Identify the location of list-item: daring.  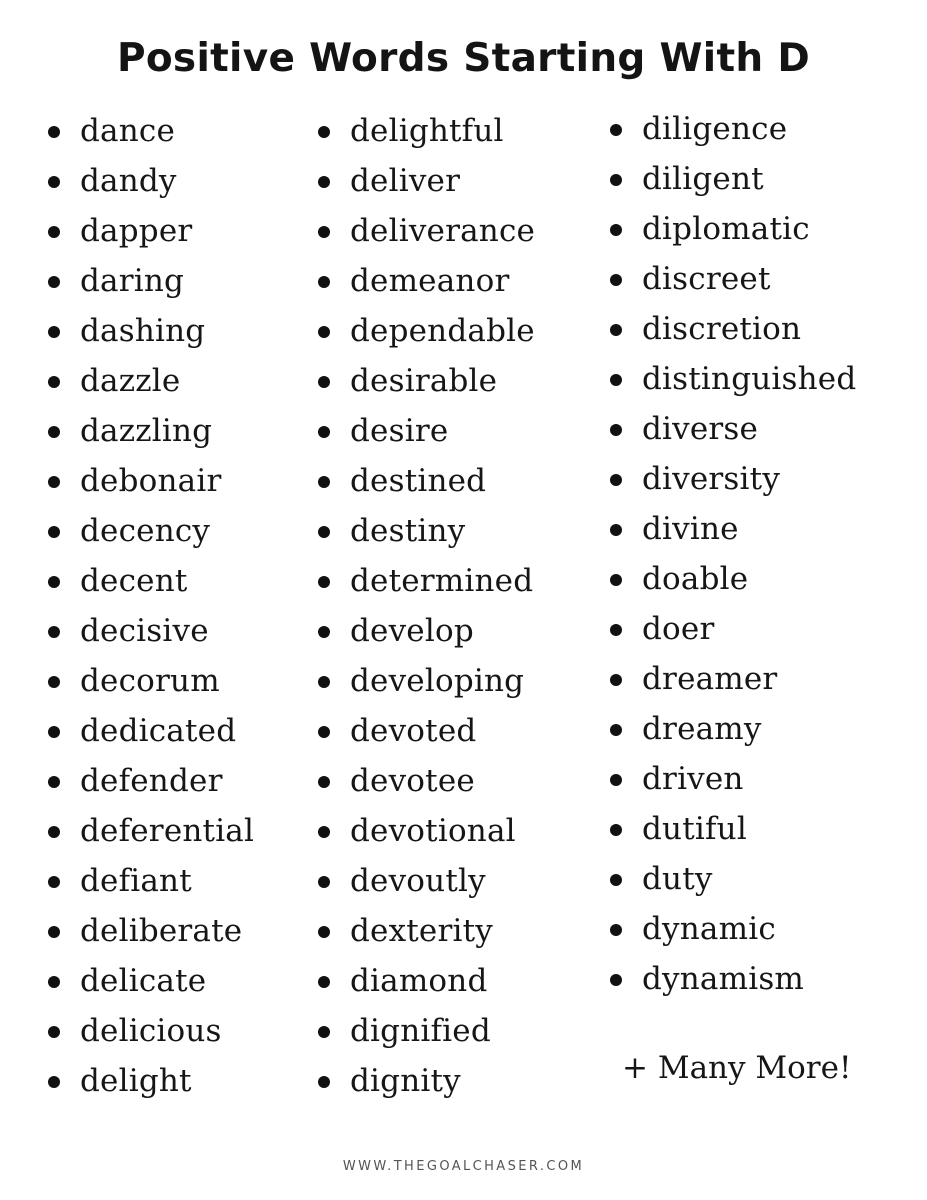
(151, 281).